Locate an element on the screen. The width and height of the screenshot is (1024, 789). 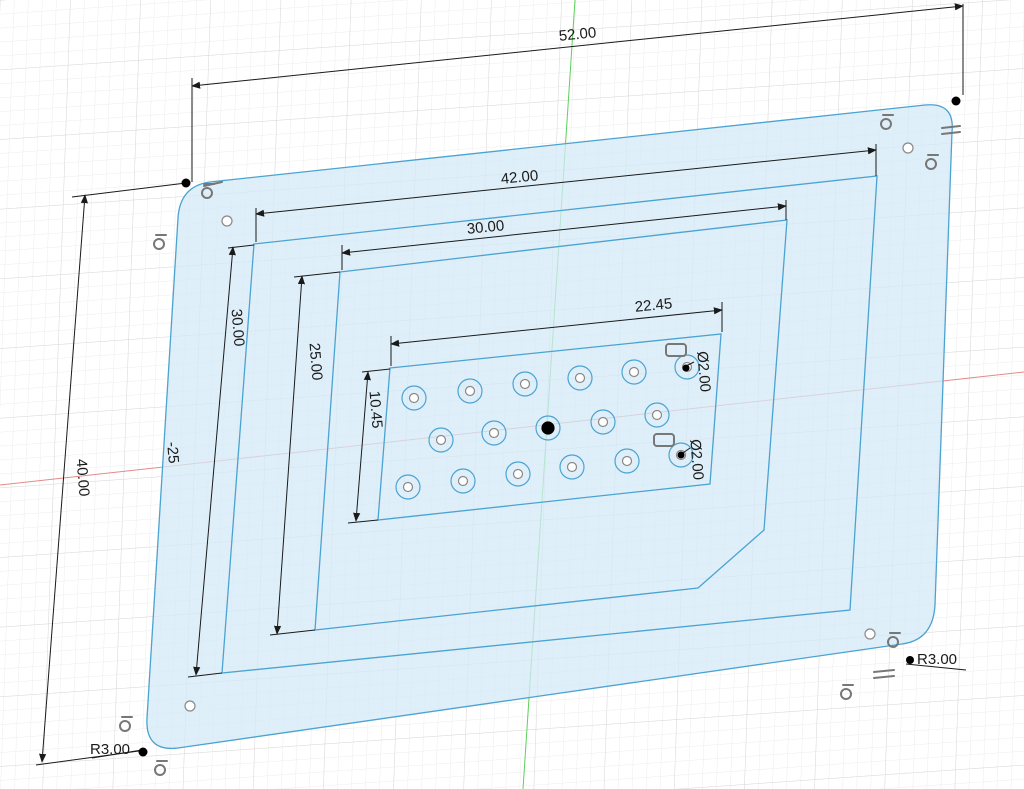
dim-hole-diameter-bottom: Ø2.00 is located at coordinates (696, 460).